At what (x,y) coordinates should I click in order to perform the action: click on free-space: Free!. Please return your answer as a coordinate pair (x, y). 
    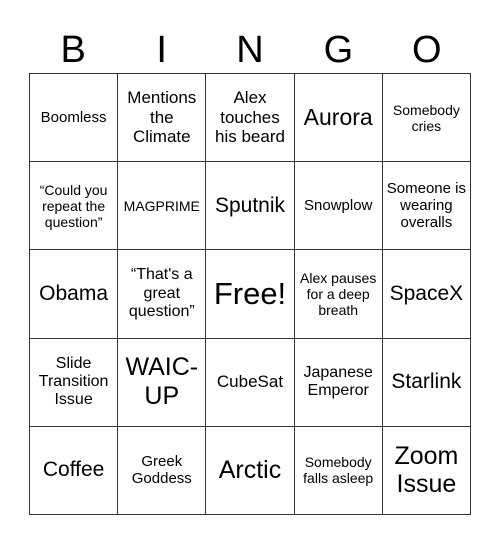
    Looking at the image, I should click on (250, 294).